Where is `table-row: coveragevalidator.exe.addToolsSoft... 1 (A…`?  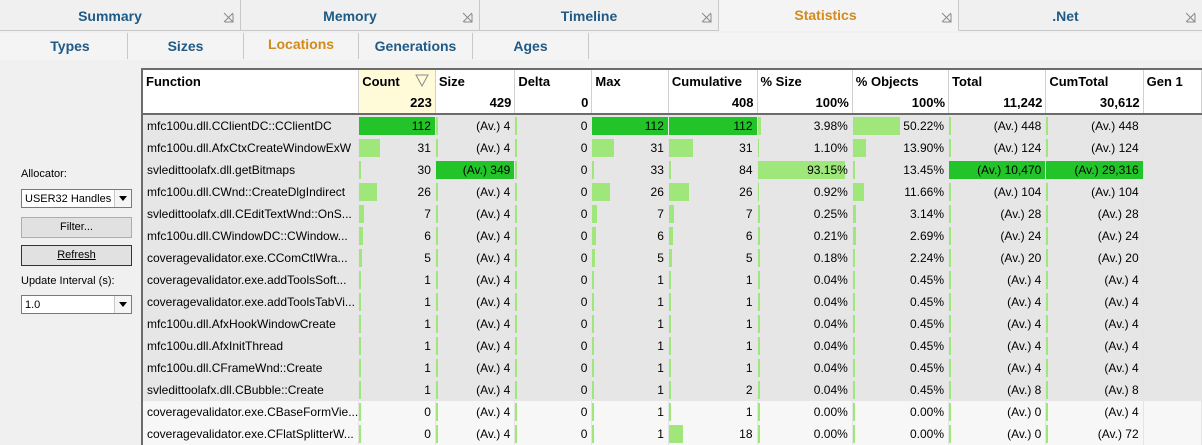 table-row: coveragevalidator.exe.addToolsSoft... 1 (A… is located at coordinates (672, 280).